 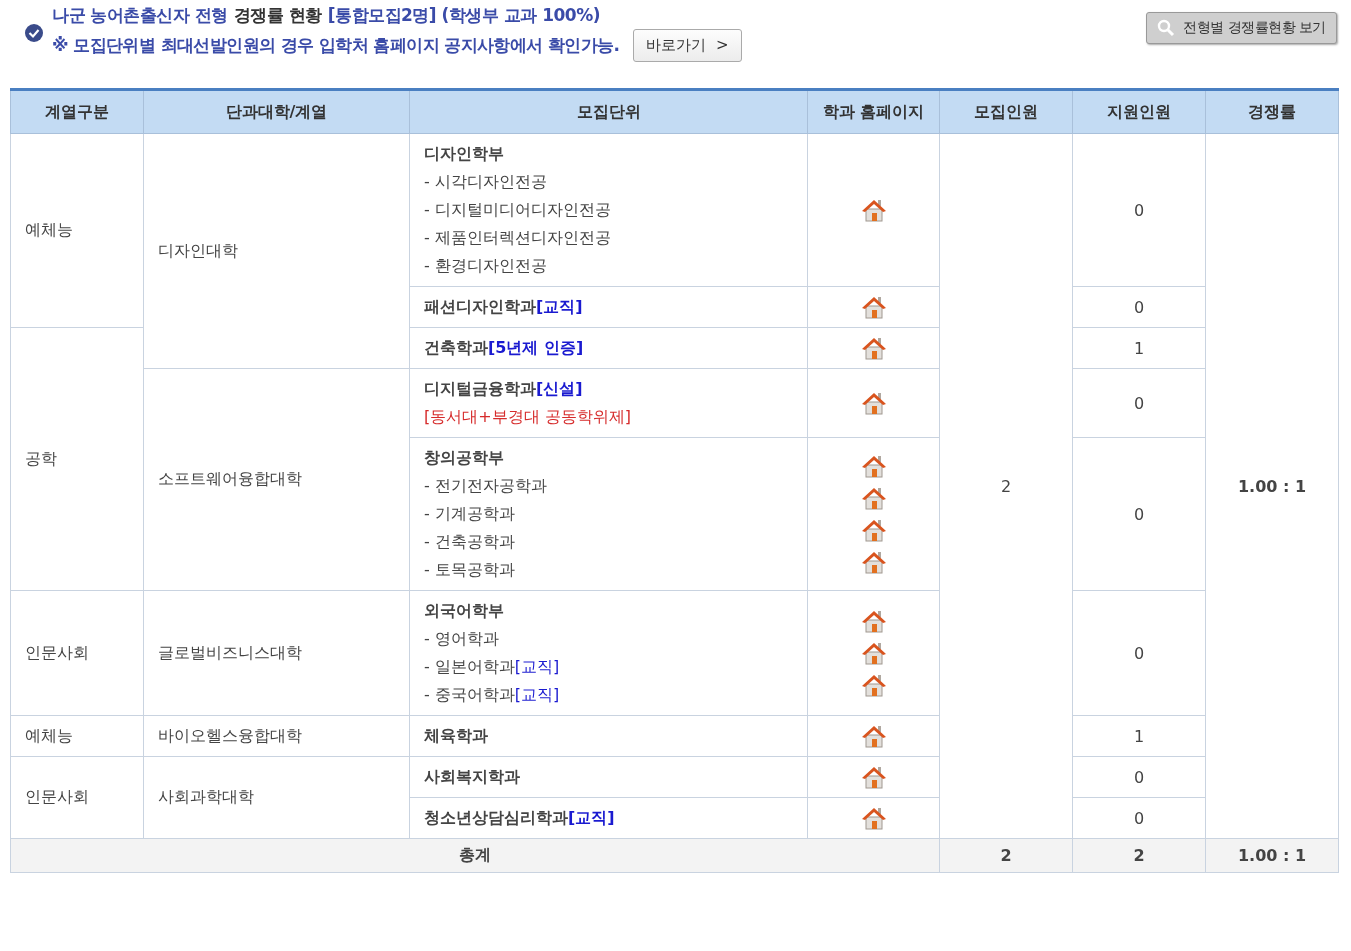 I want to click on college-cell: 바이오헬스융합대학, so click(x=276, y=736).